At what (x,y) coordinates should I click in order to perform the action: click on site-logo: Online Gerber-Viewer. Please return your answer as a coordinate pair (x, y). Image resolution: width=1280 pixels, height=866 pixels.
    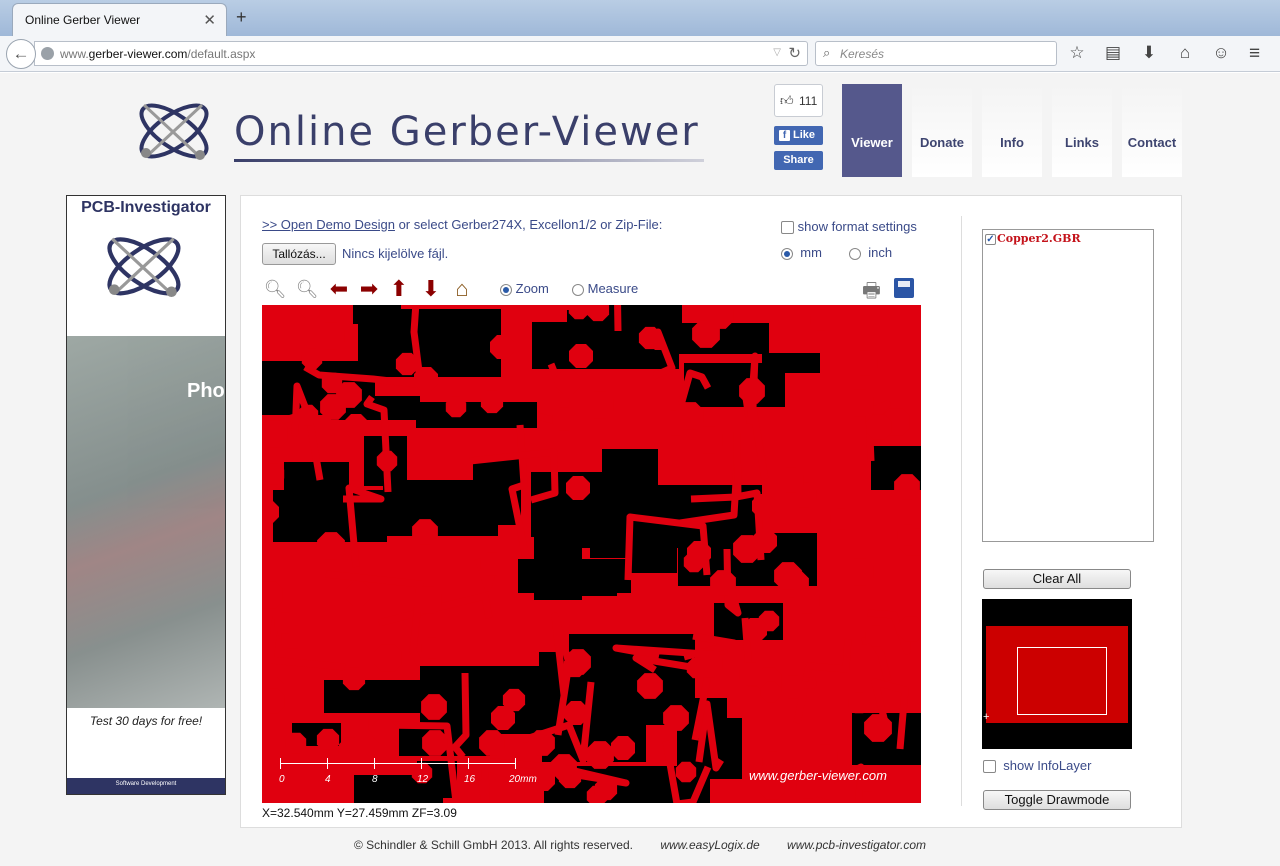
    Looking at the image, I should click on (420, 133).